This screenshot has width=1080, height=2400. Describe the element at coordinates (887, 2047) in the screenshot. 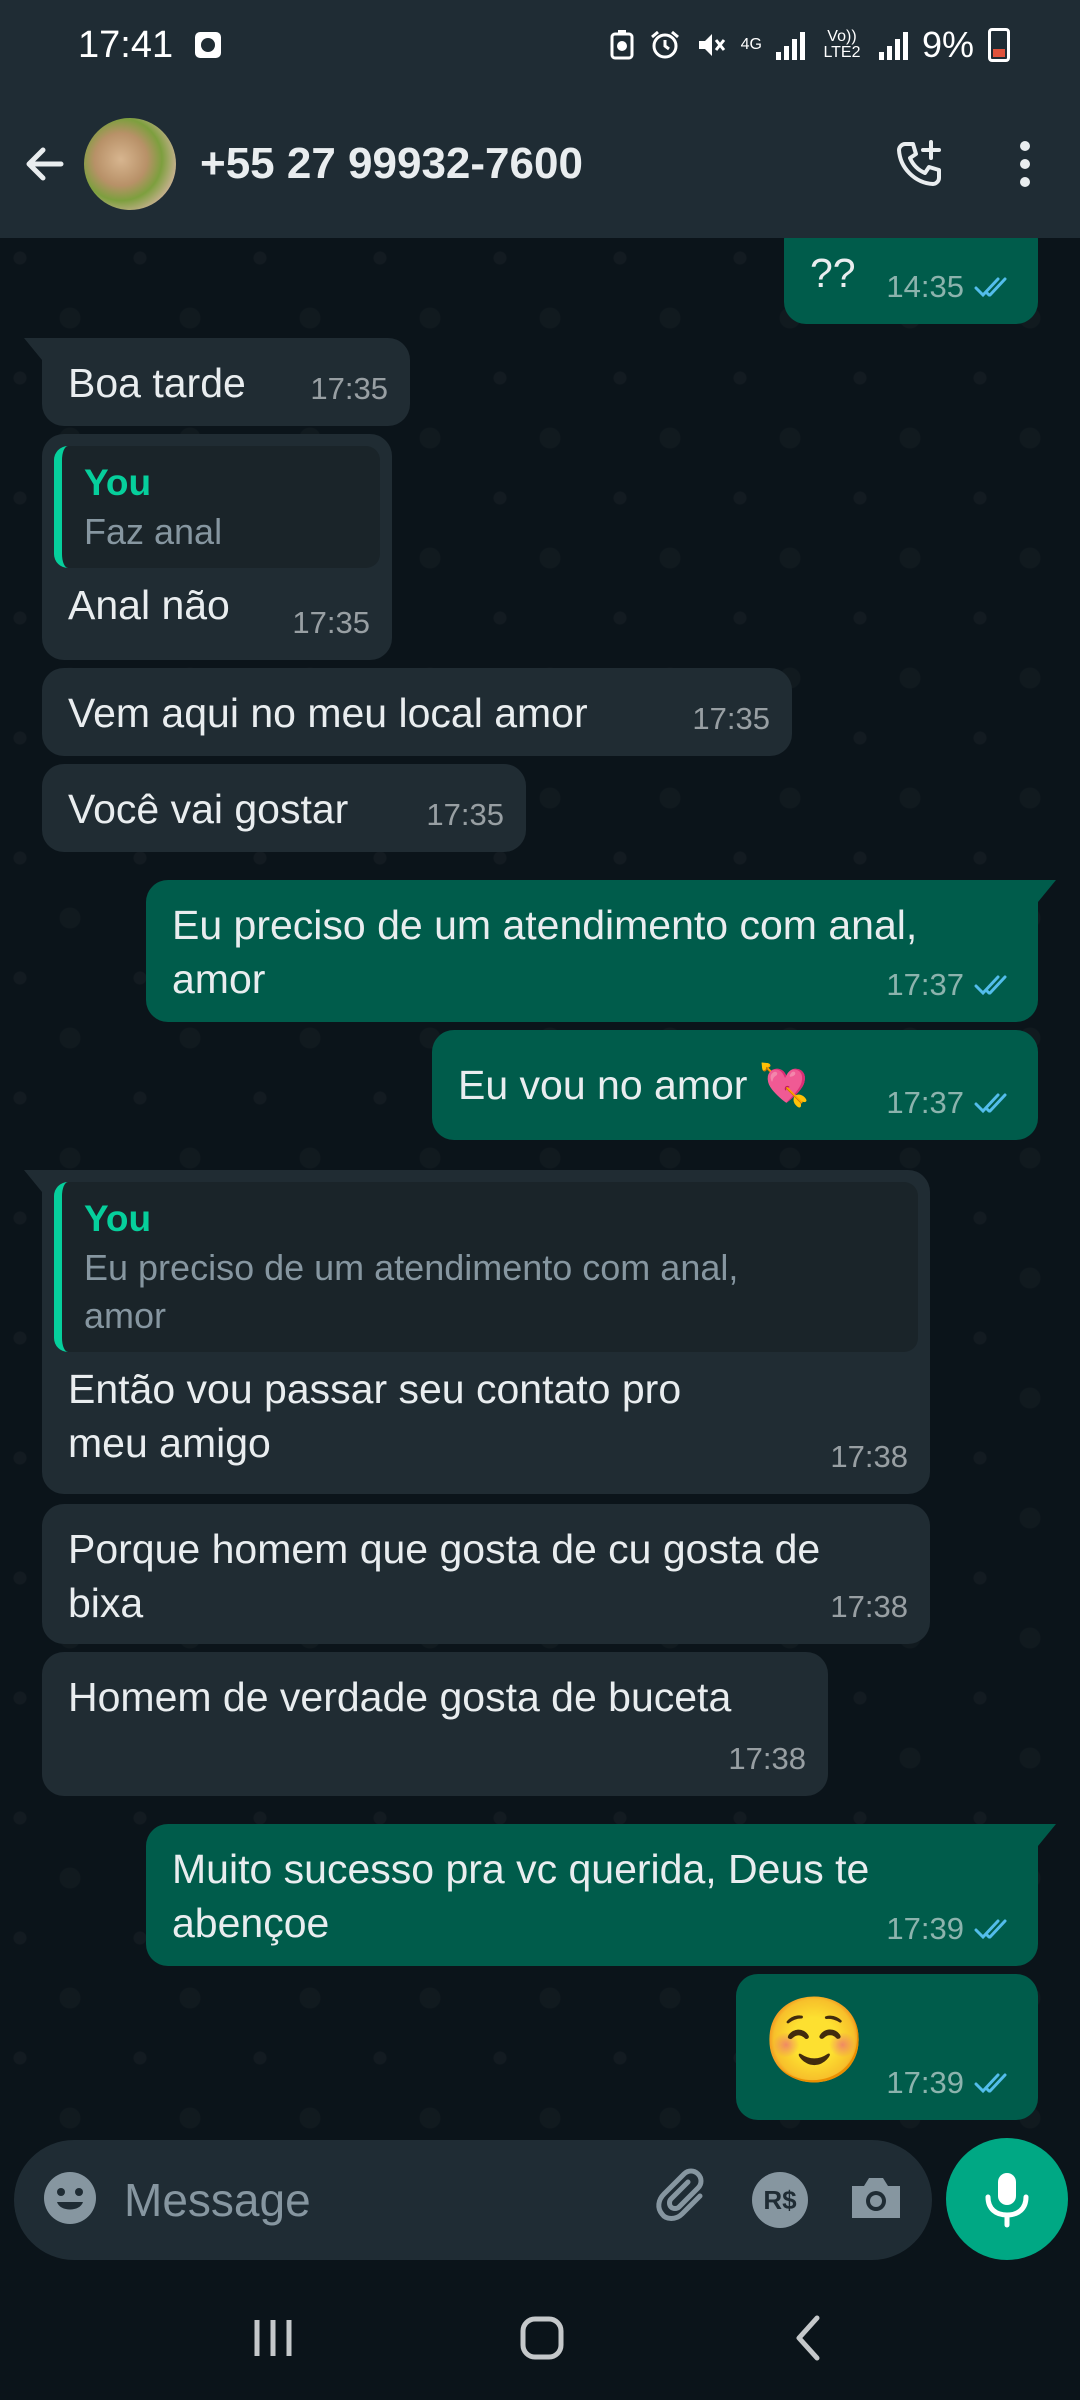

I see `message-bubble-outgoing: ☺️ 17:39` at that location.